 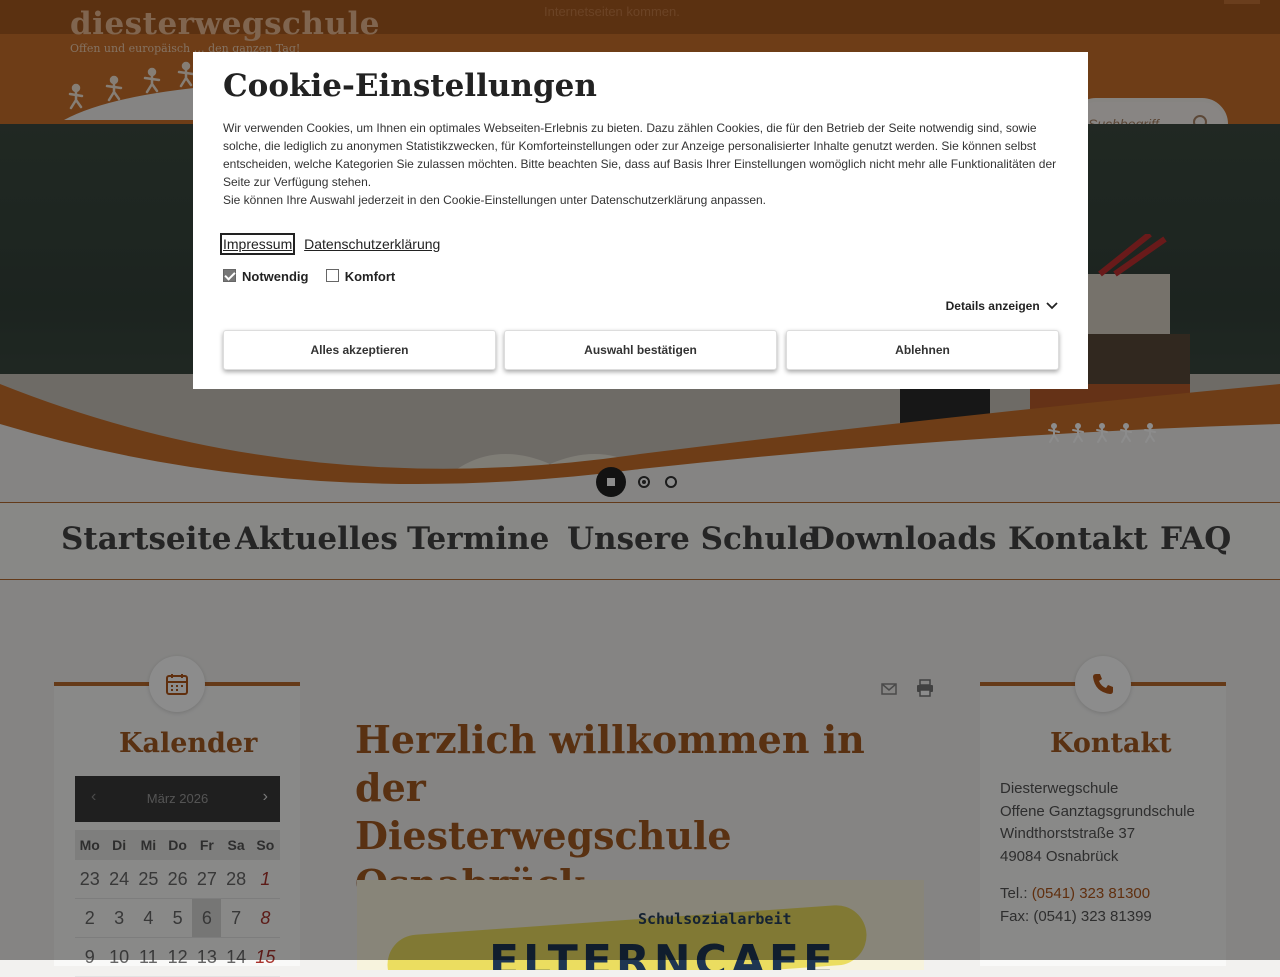 I want to click on details-label: Details anzeigen, so click(x=992, y=306).